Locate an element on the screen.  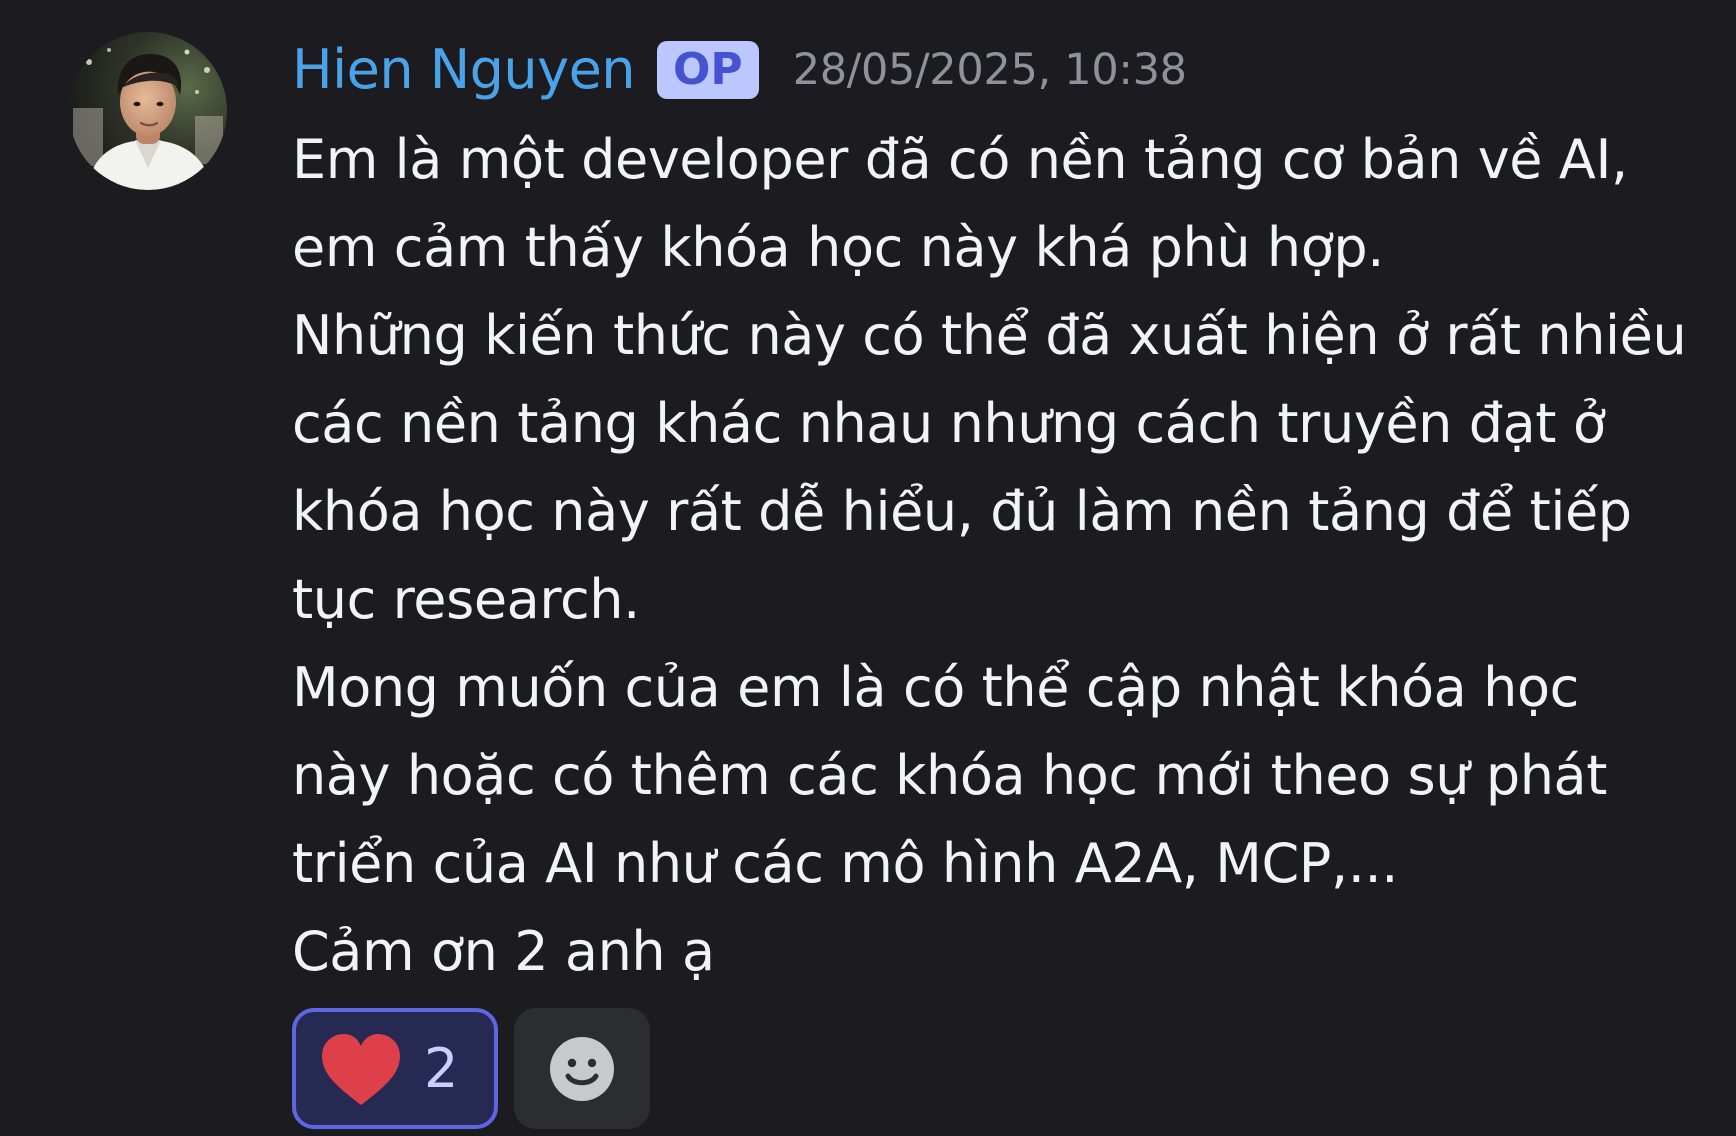
reaction-bar: 2 is located at coordinates (471, 1068).